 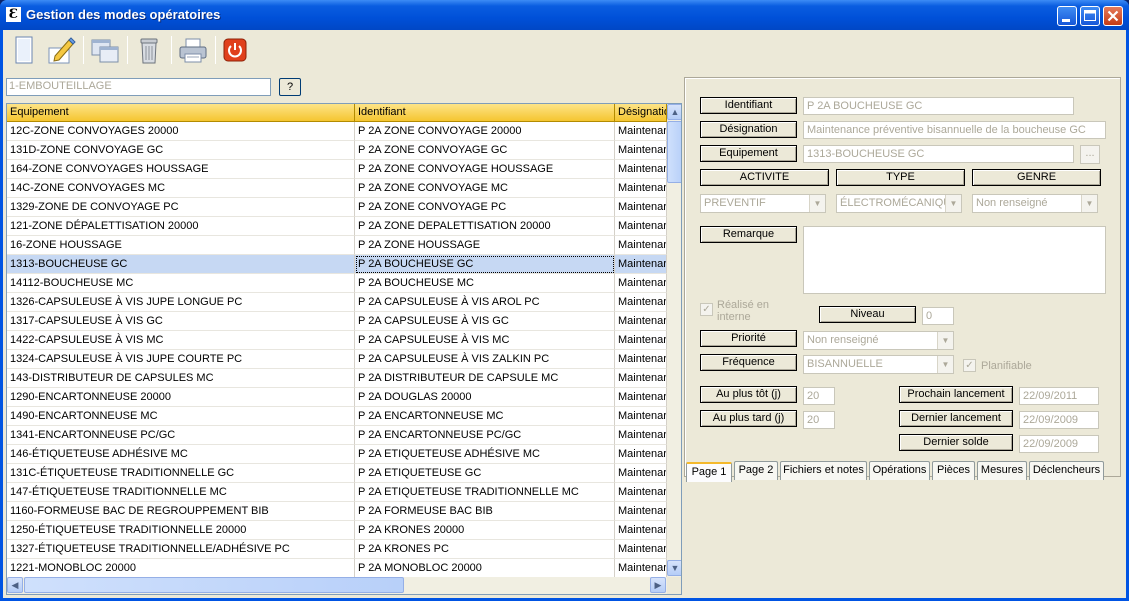 I want to click on au-plus-tot-field: 20, so click(x=819, y=396).